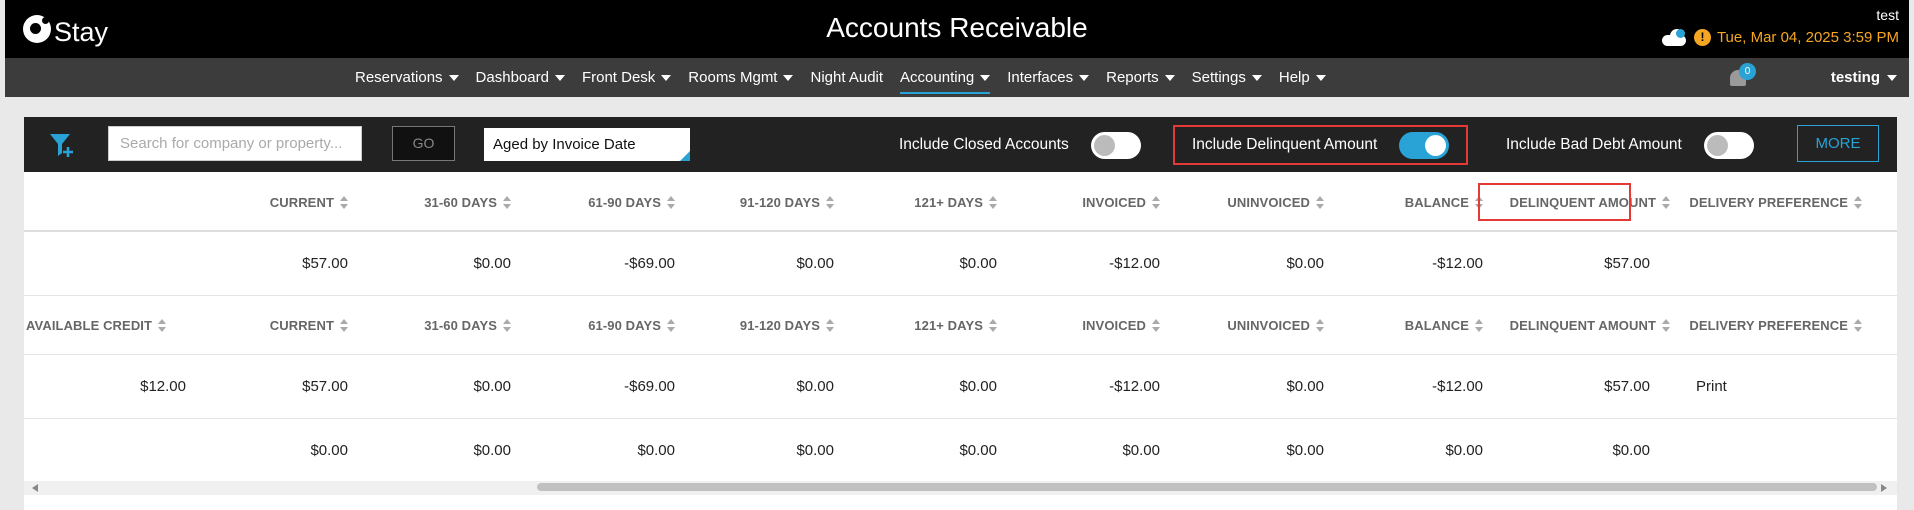 This screenshot has width=1914, height=510. I want to click on include-closed-toggle, so click(1115, 145).